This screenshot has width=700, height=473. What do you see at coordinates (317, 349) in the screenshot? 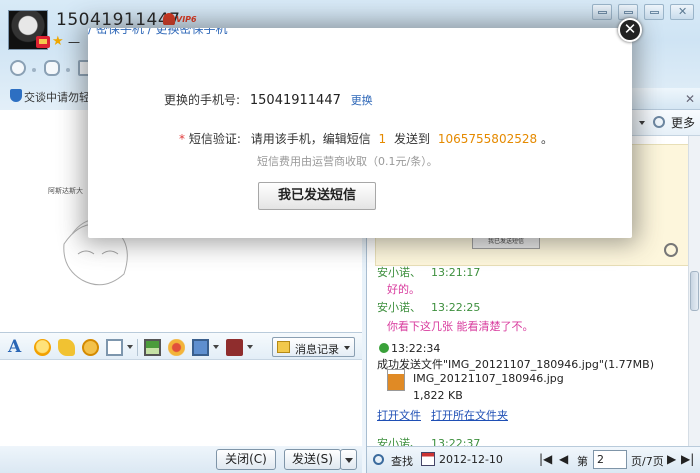
I see `message-log-label: 消息记录` at bounding box center [317, 349].